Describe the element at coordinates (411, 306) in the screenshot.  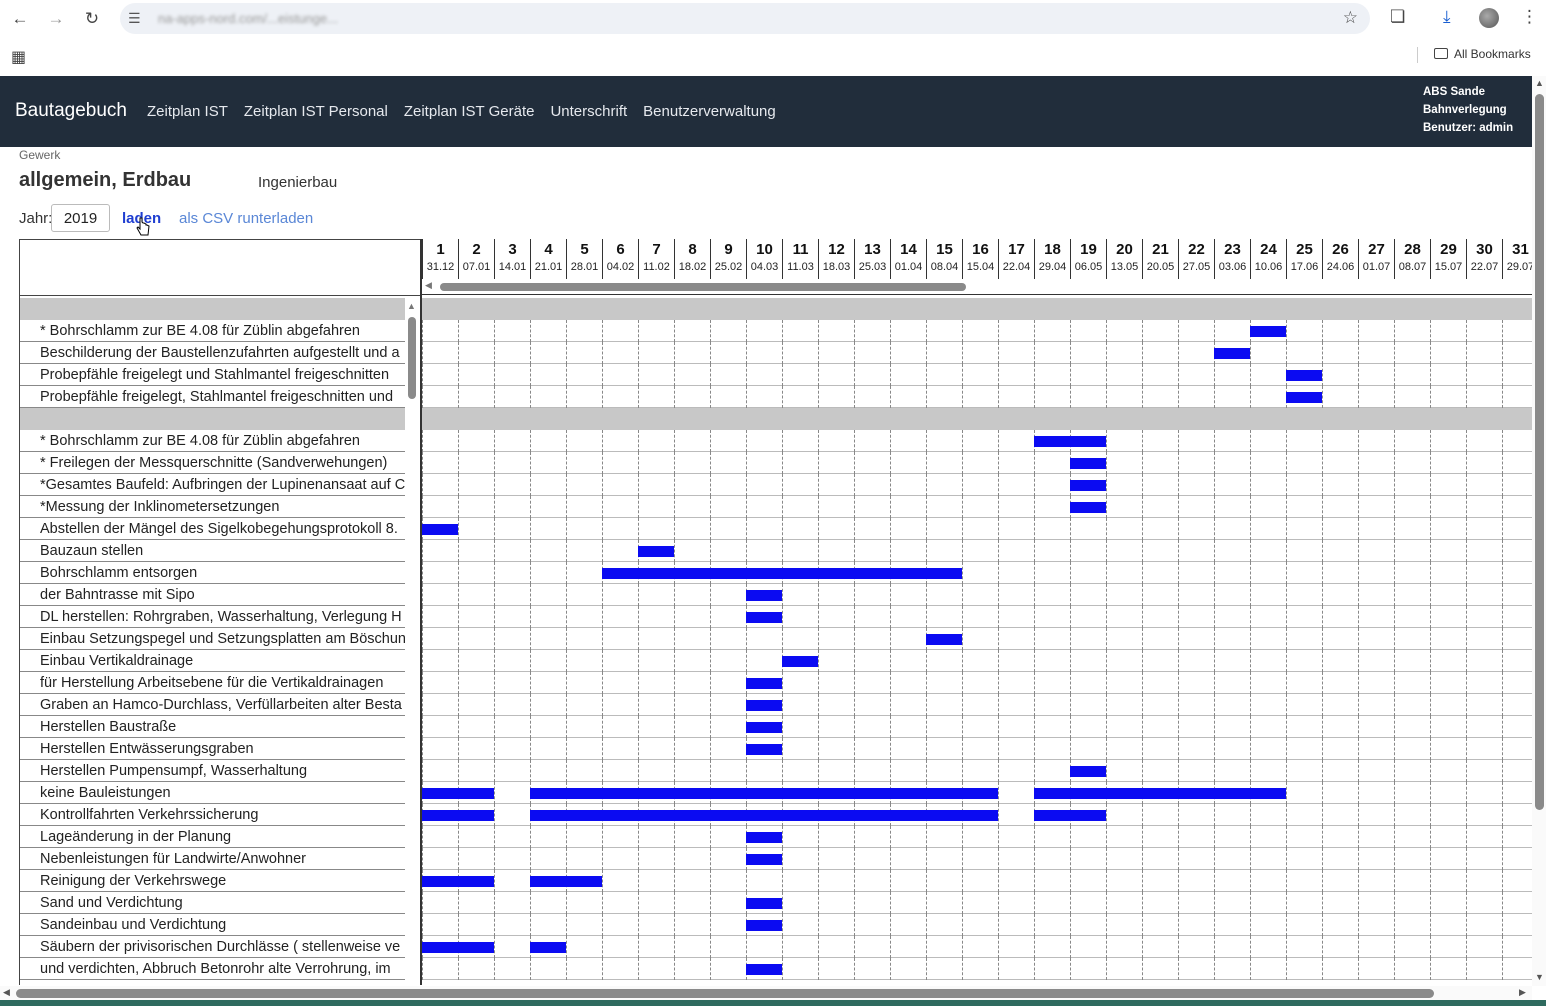
I see `scroll-up-icon: ▲` at that location.